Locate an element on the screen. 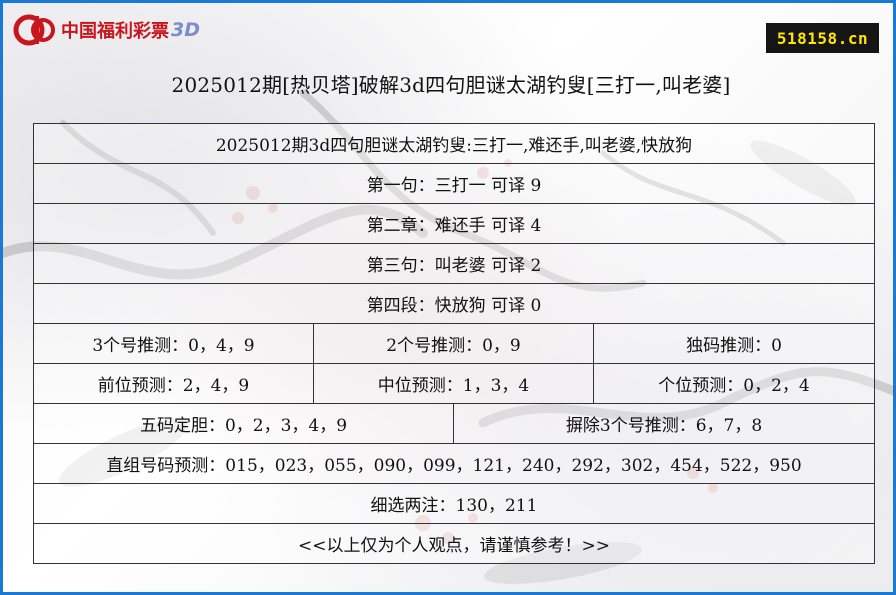  riddle-line-3: 第三句：叫老婆 可译 2 is located at coordinates (454, 263).